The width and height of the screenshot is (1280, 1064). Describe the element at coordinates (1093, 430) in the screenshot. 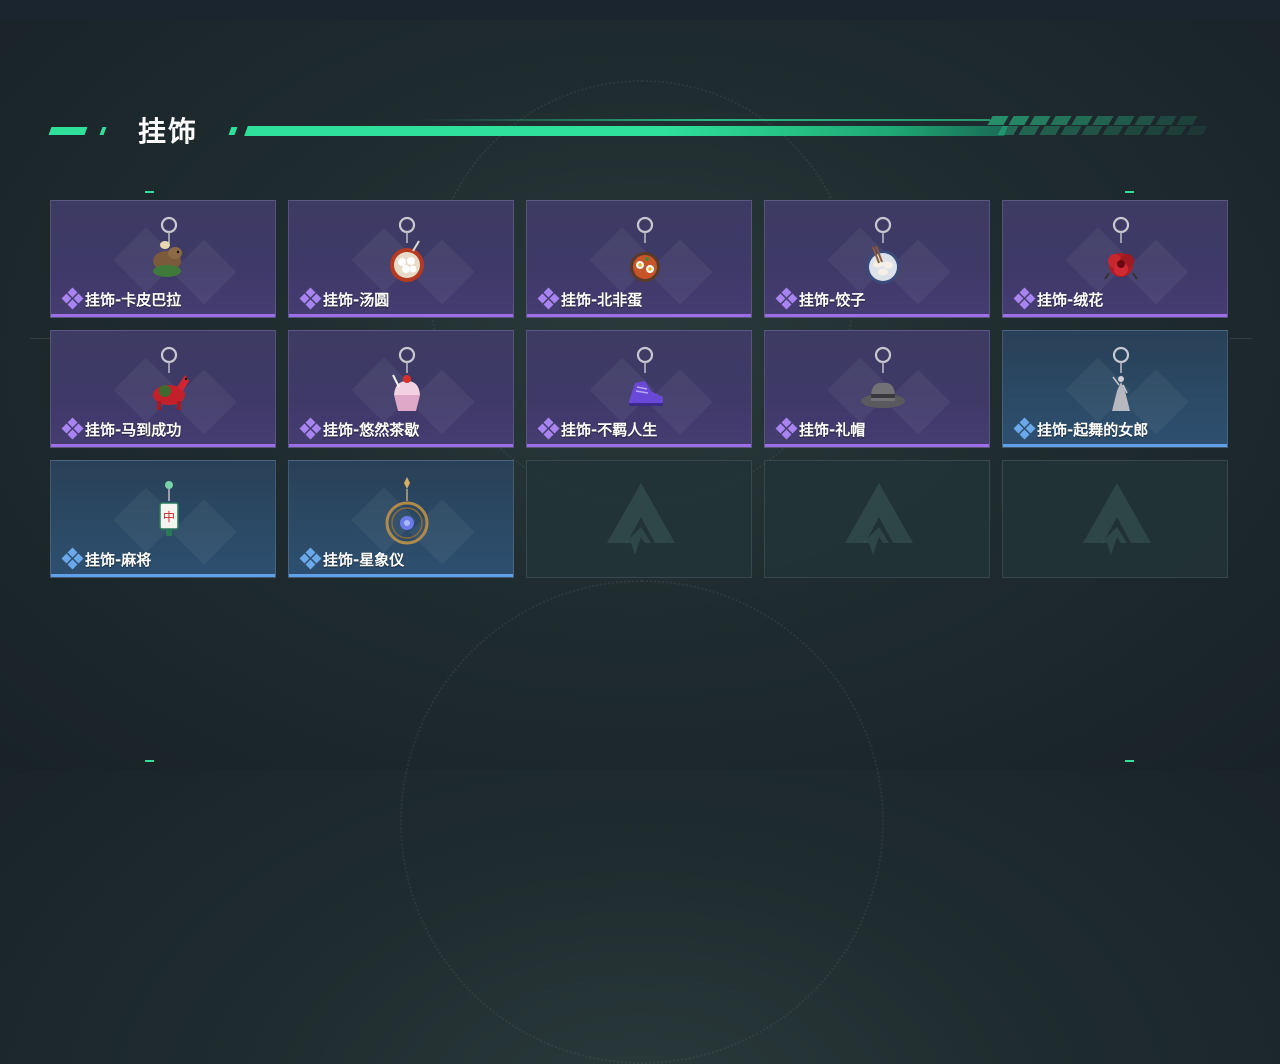

I see `charm-name: 挂饰-起舞的女郎` at that location.